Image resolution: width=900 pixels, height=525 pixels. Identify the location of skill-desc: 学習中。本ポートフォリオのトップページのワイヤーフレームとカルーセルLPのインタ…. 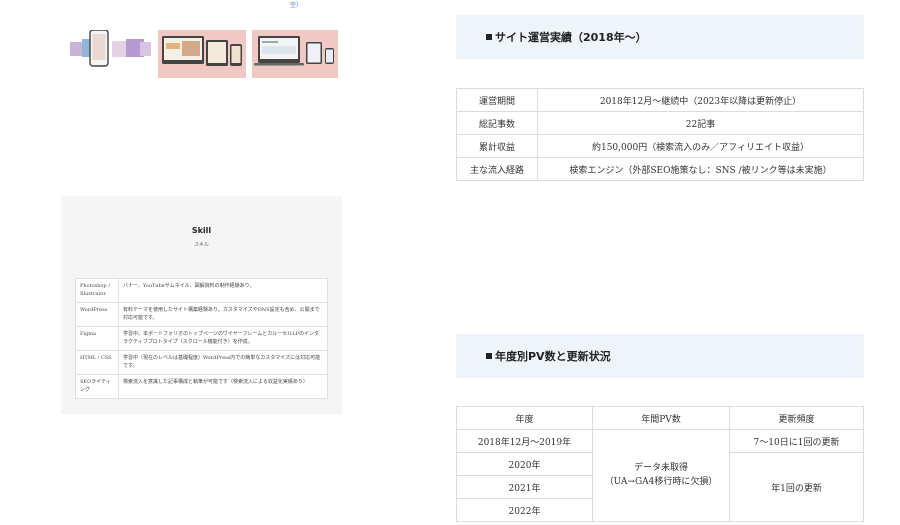
(223, 338).